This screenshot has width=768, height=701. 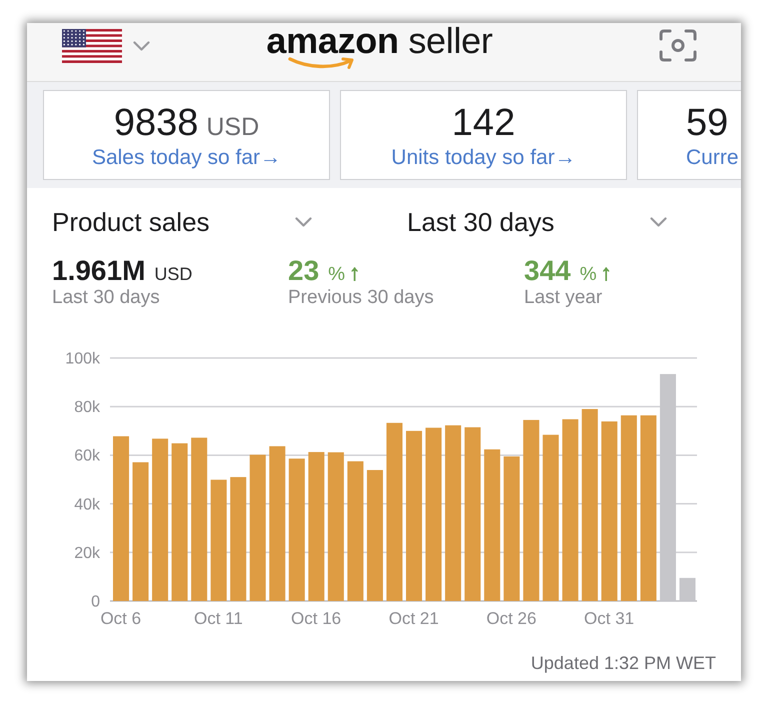 What do you see at coordinates (87, 553) in the screenshot?
I see `y-axis-label: 20k` at bounding box center [87, 553].